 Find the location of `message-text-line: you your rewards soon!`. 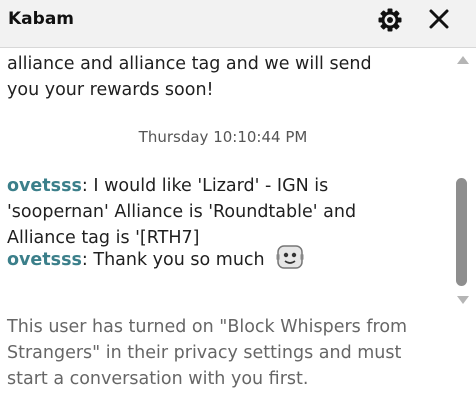

message-text-line: you your rewards soon! is located at coordinates (110, 90).